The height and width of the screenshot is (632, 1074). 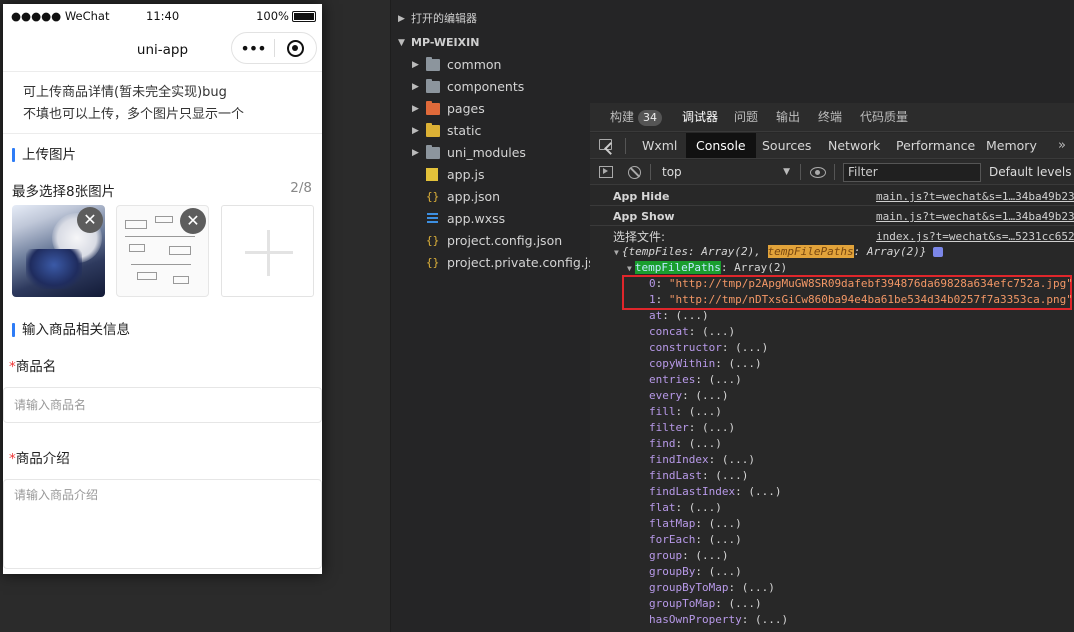 I want to click on tree-item-pages: ▶ pages, so click(x=491, y=109).